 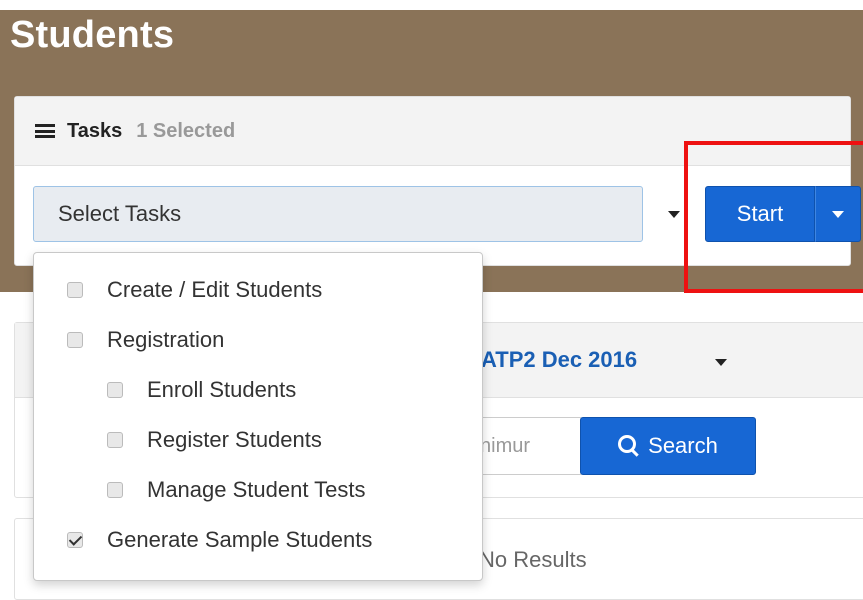 I want to click on option-label: Manage Student Tests, so click(x=256, y=489).